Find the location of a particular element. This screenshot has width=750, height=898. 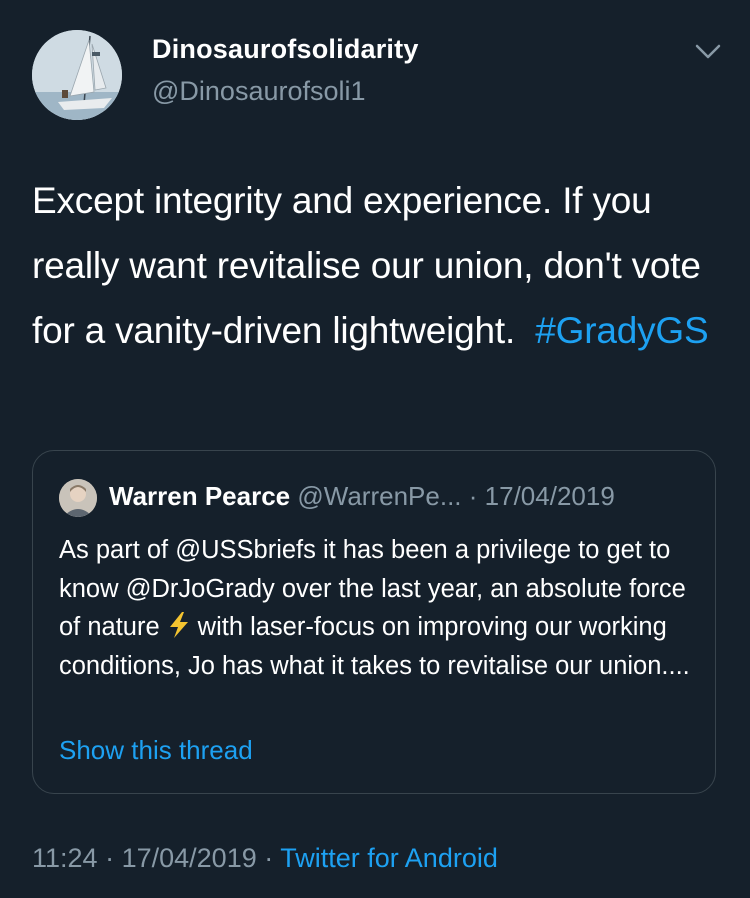

tweet-footer: 11:24 · 17/04/2019 · Twitter for Android is located at coordinates (265, 858).